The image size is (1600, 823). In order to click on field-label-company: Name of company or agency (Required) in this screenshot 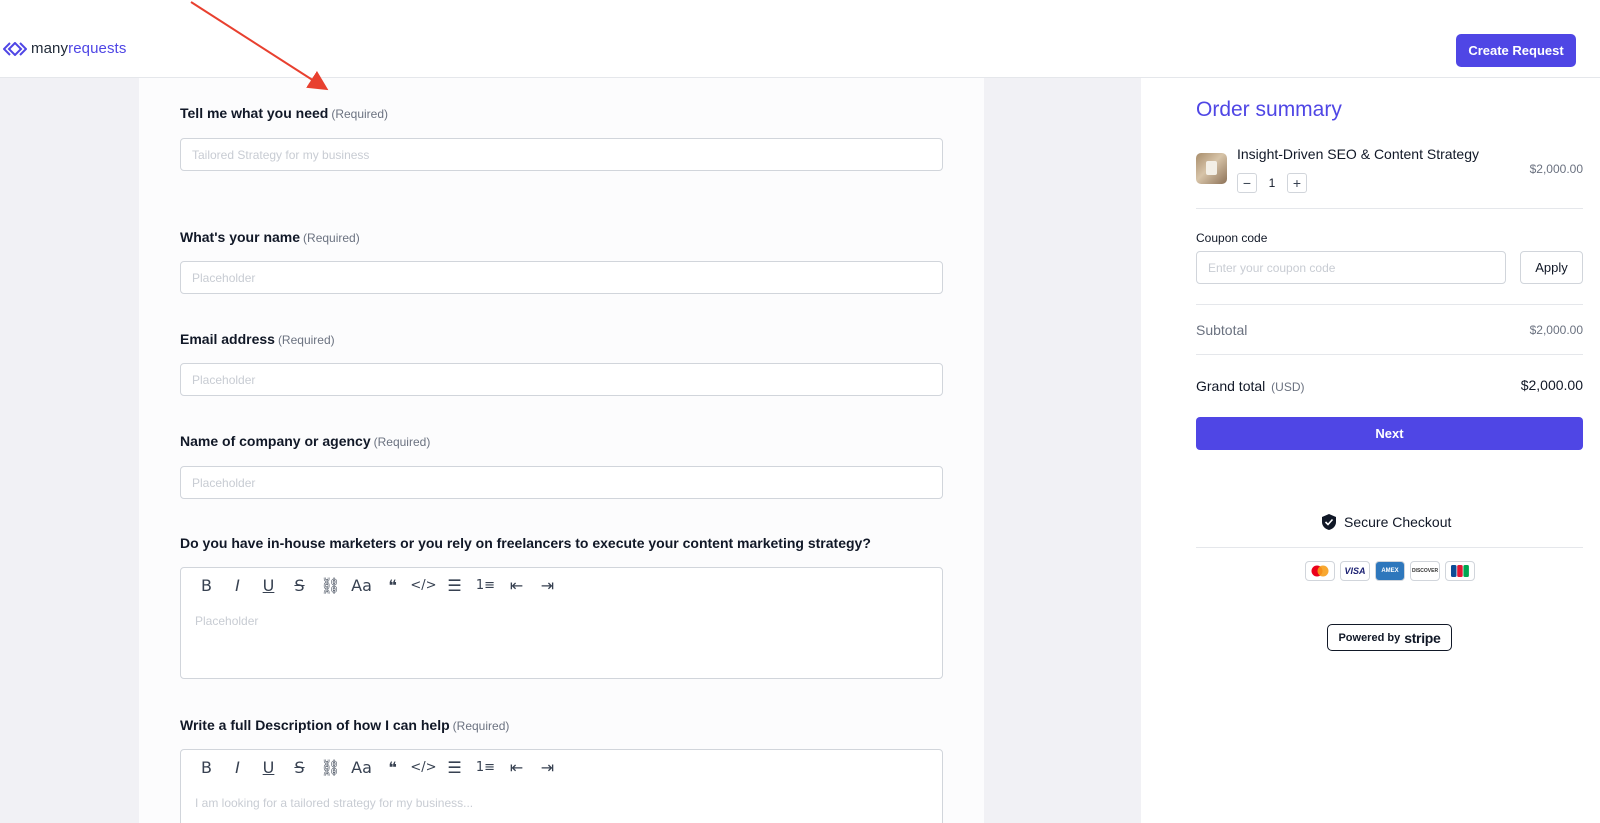, I will do `click(305, 441)`.